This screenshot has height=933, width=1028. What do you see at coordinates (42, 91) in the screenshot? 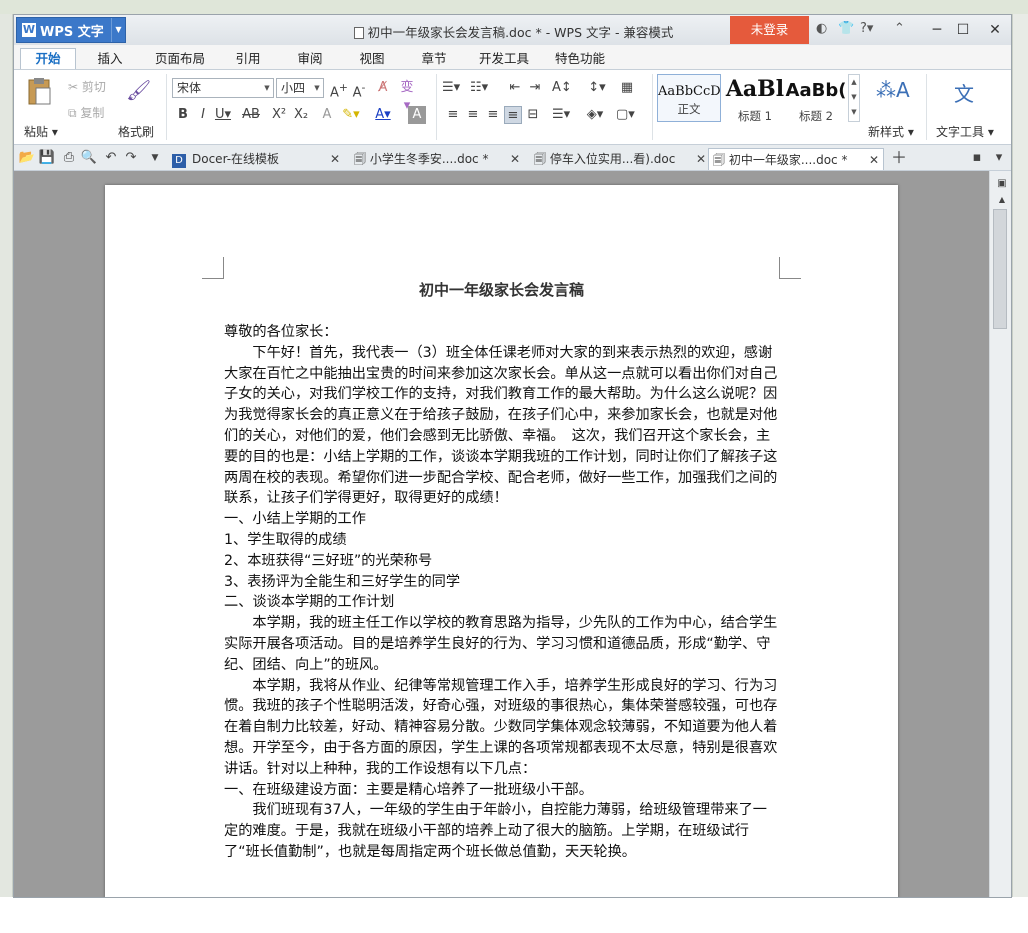
I see `paste-icon` at bounding box center [42, 91].